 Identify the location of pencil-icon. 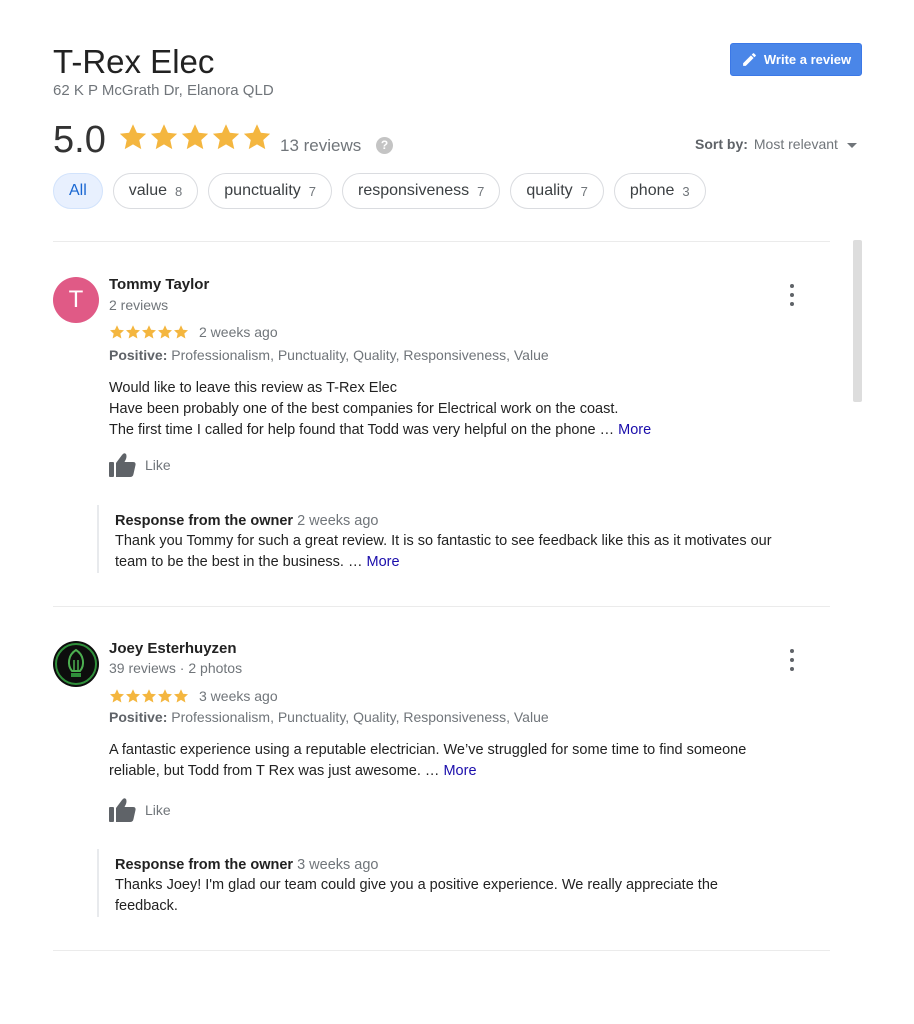
(749, 59).